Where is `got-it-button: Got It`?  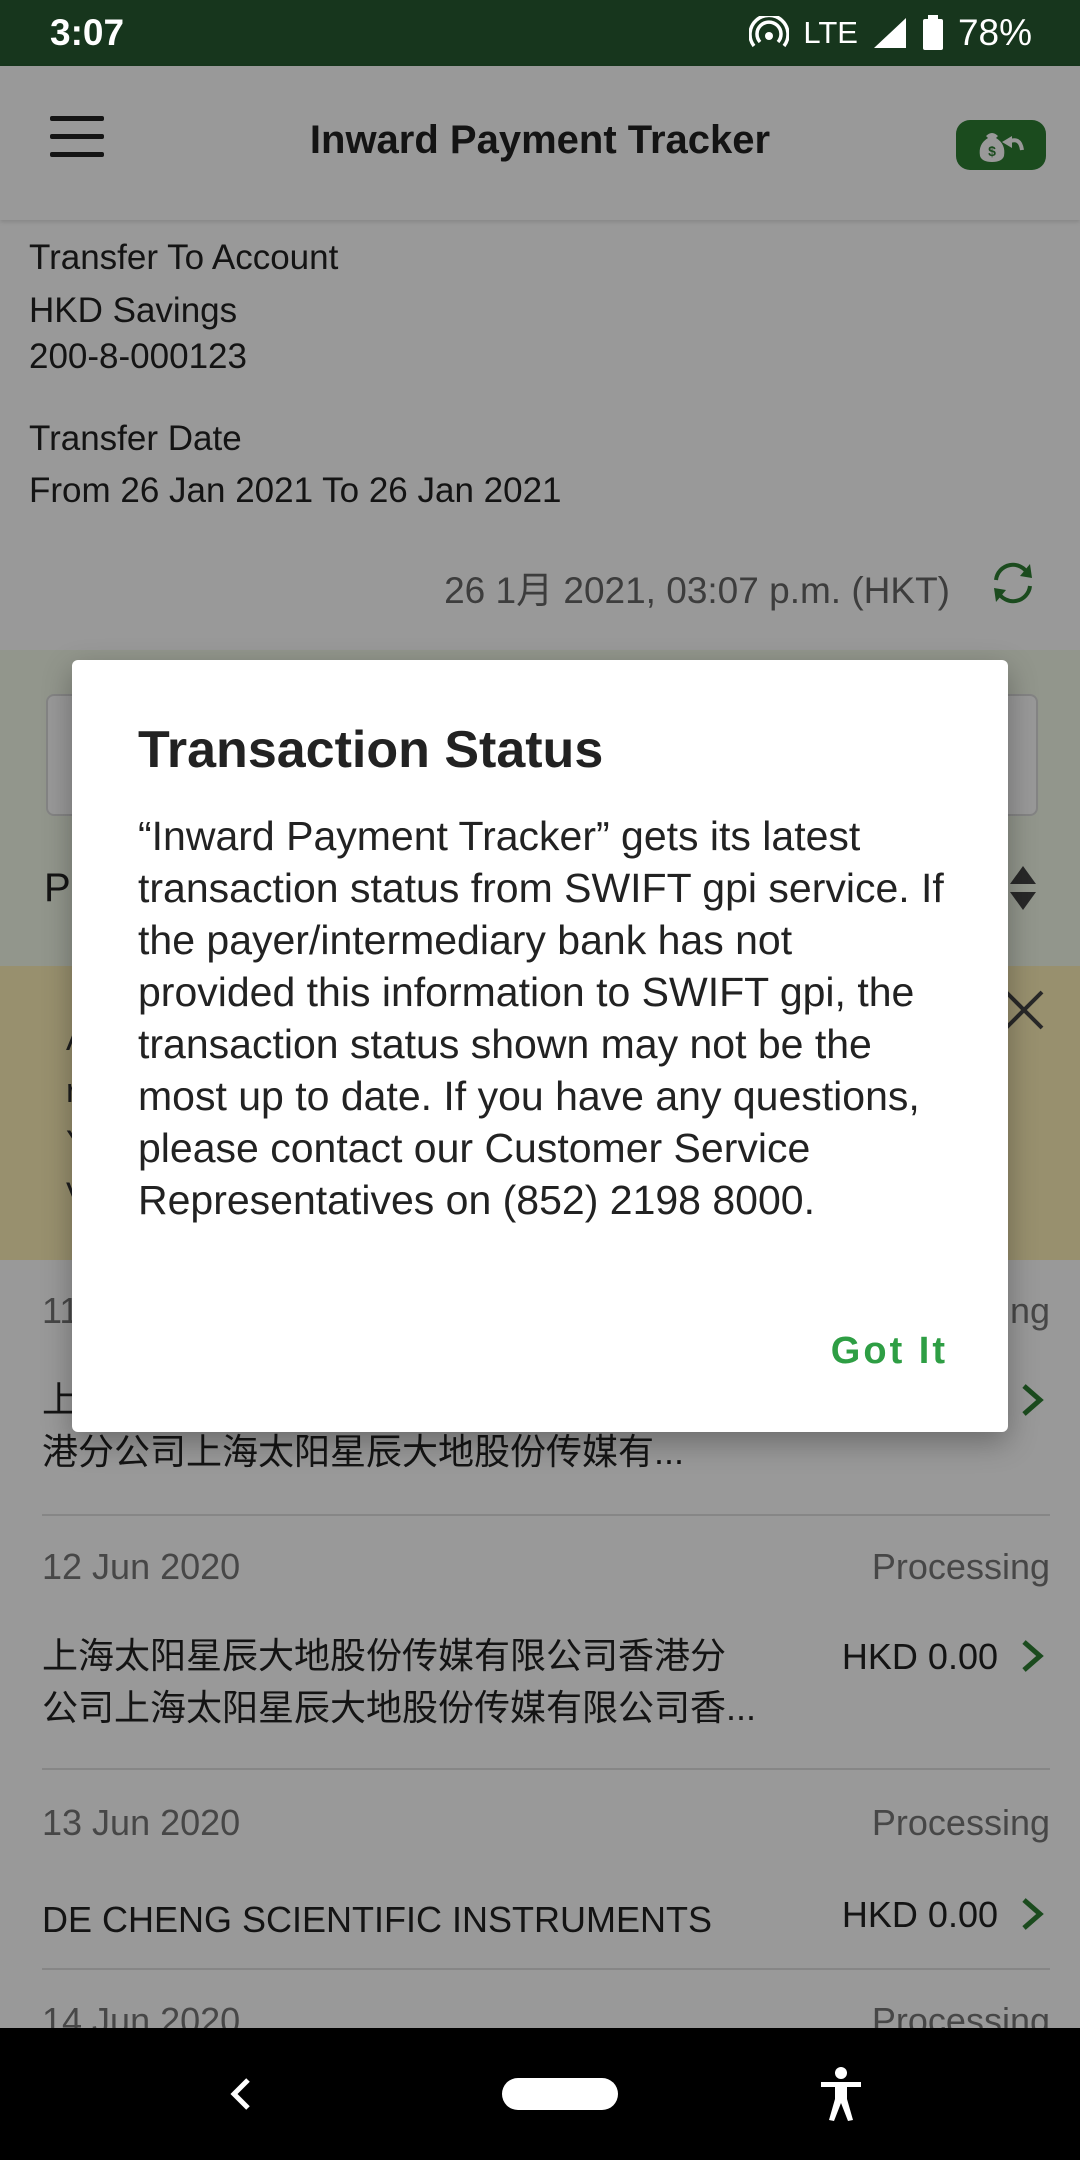 got-it-button: Got It is located at coordinates (889, 1351).